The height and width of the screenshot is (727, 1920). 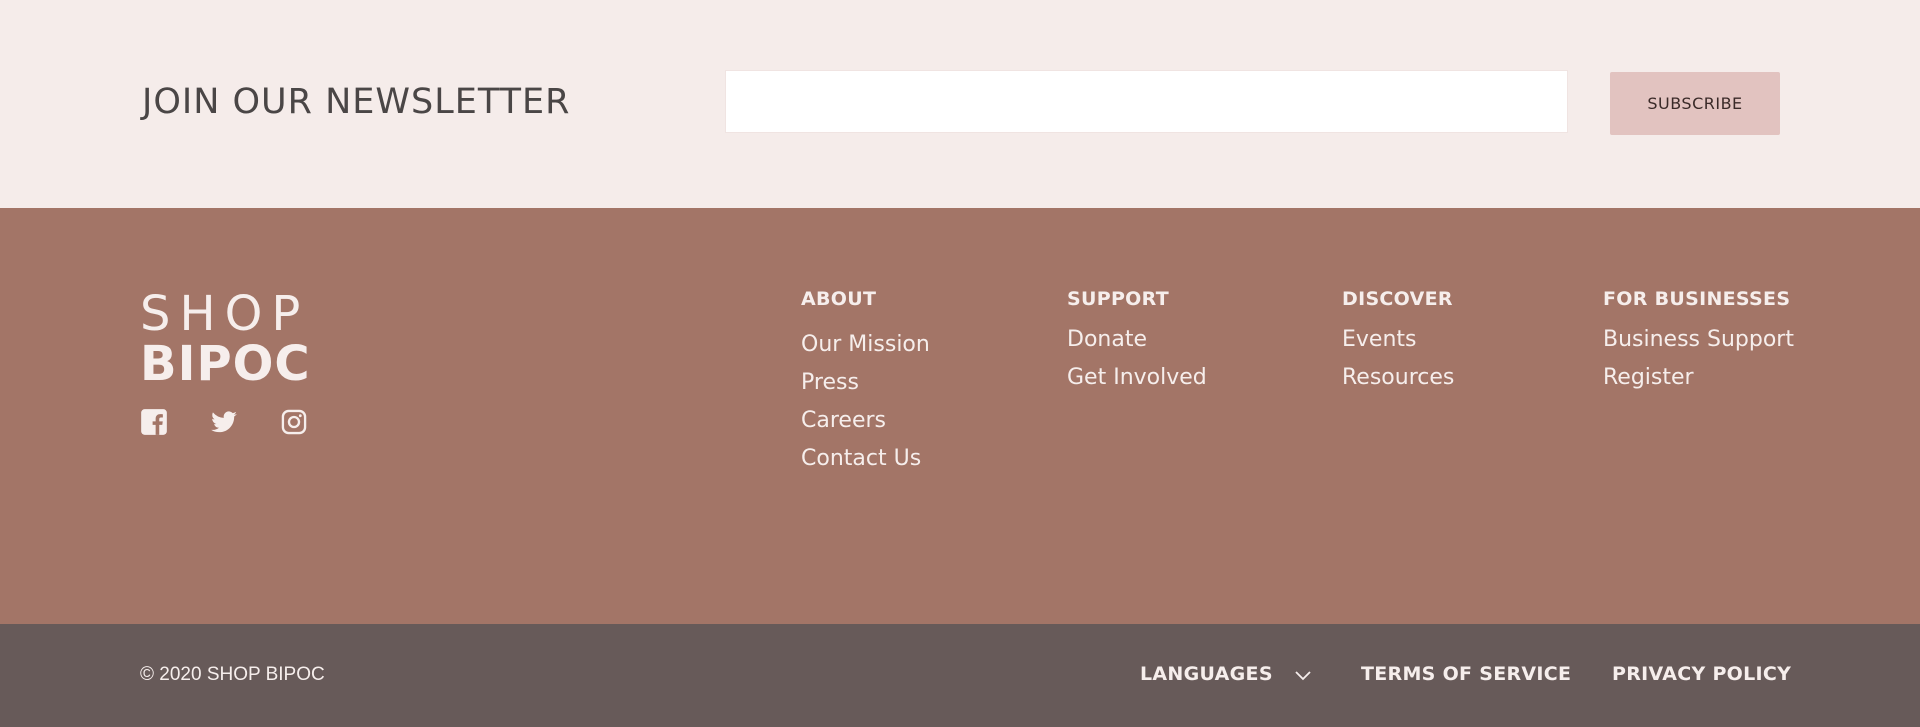 I want to click on footer-column-for-businesses: FOR BUSINESSES Business Support Register, so click(x=1698, y=342).